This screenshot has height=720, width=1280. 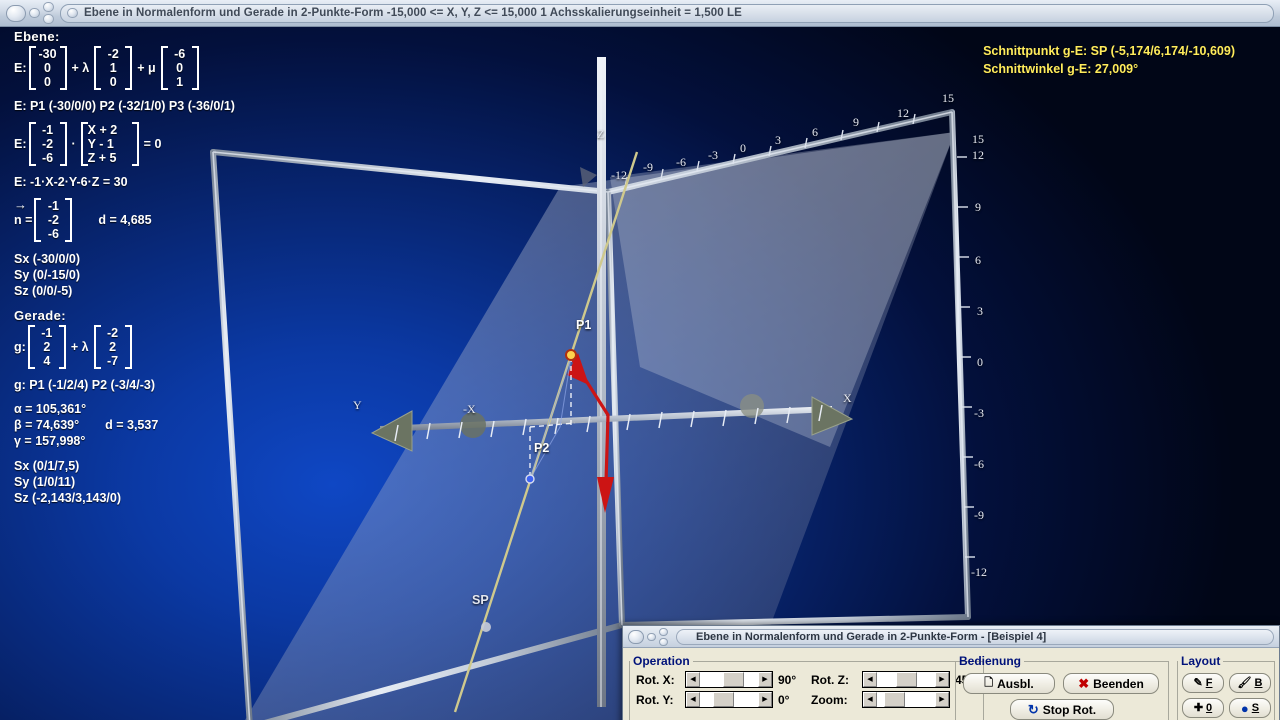 What do you see at coordinates (34, 13) in the screenshot?
I see `window-minimize-button` at bounding box center [34, 13].